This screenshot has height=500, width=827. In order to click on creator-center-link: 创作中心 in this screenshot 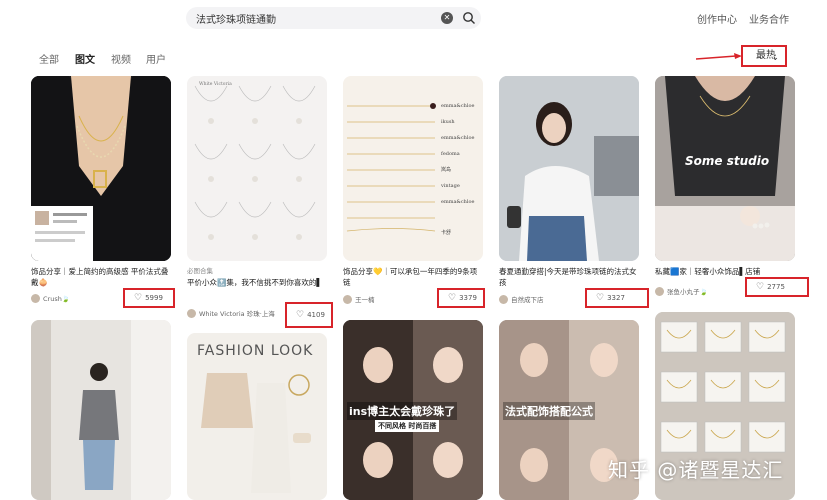, I will do `click(717, 18)`.